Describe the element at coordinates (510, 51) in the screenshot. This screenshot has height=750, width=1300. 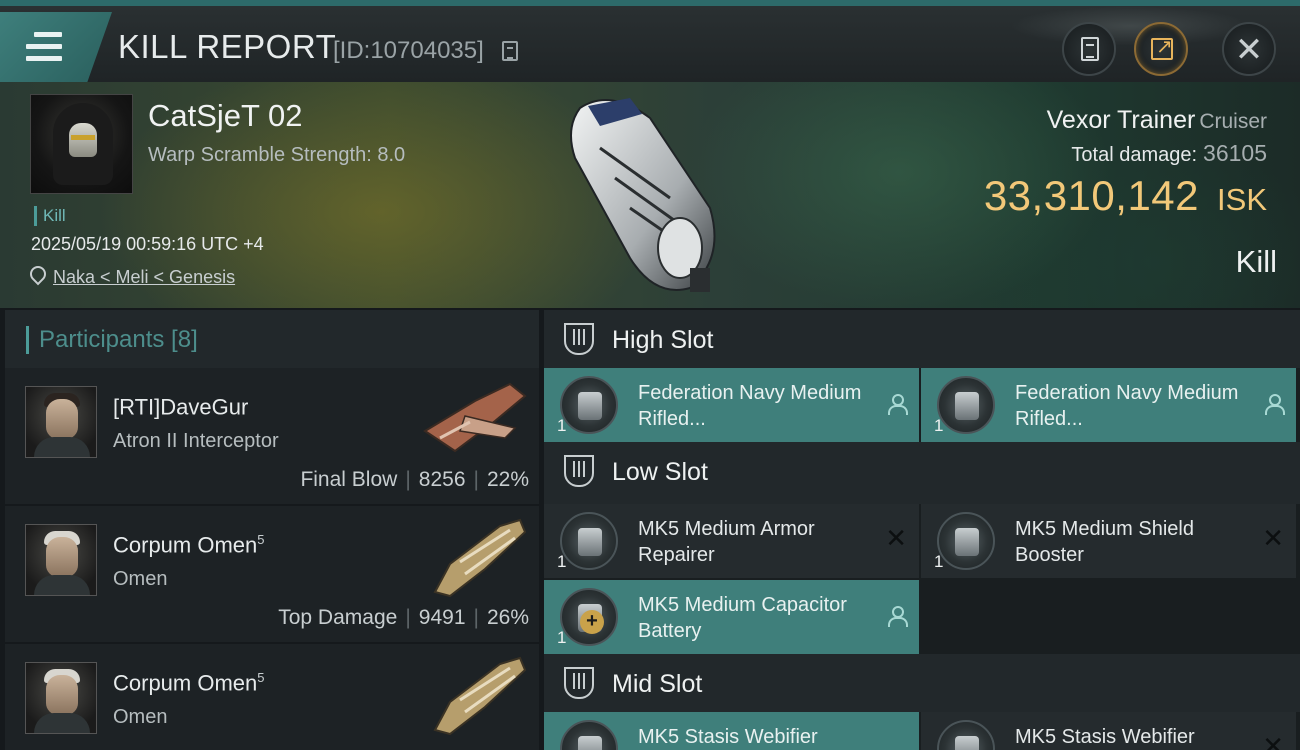
I see `copy-icon` at that location.